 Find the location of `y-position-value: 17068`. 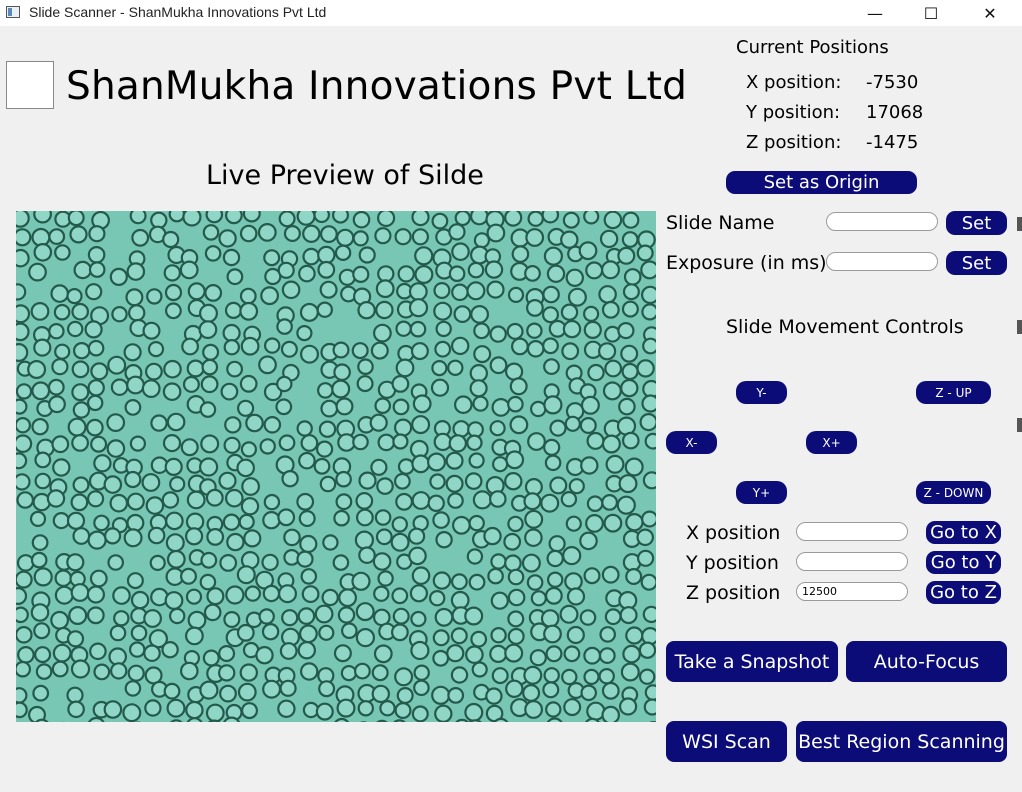

y-position-value: 17068 is located at coordinates (895, 112).